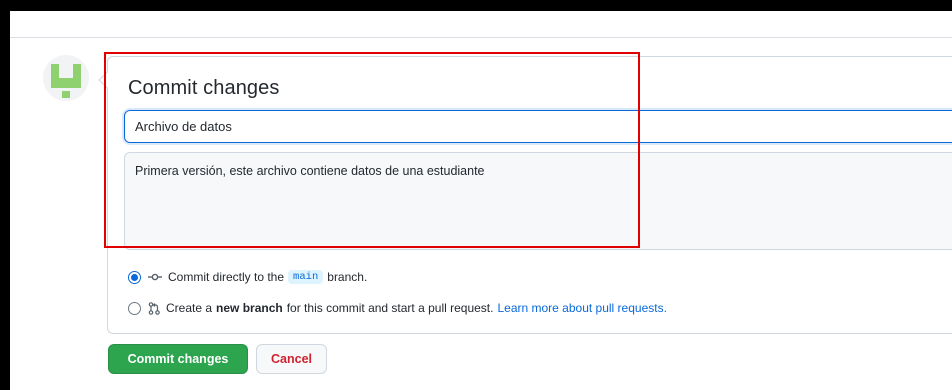 This screenshot has width=952, height=390. I want to click on commit-direct-text-end: branch., so click(347, 277).